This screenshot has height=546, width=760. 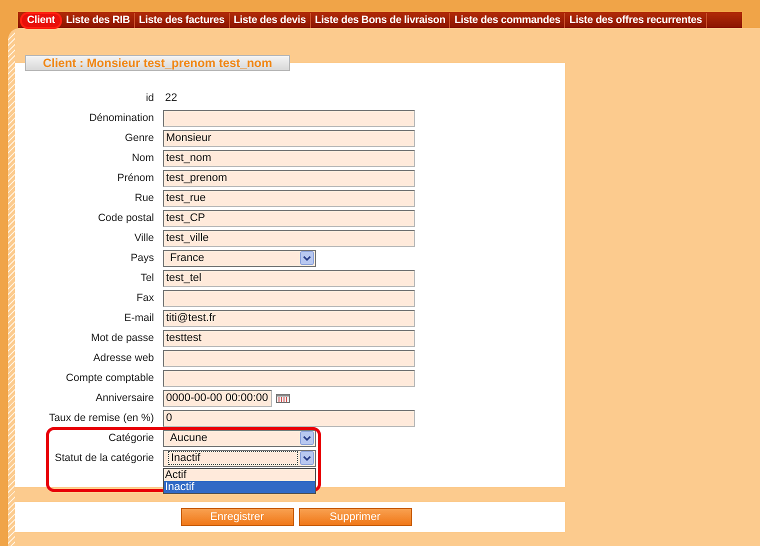 What do you see at coordinates (217, 398) in the screenshot?
I see `date-field: 0000-00-00 00:00:00` at bounding box center [217, 398].